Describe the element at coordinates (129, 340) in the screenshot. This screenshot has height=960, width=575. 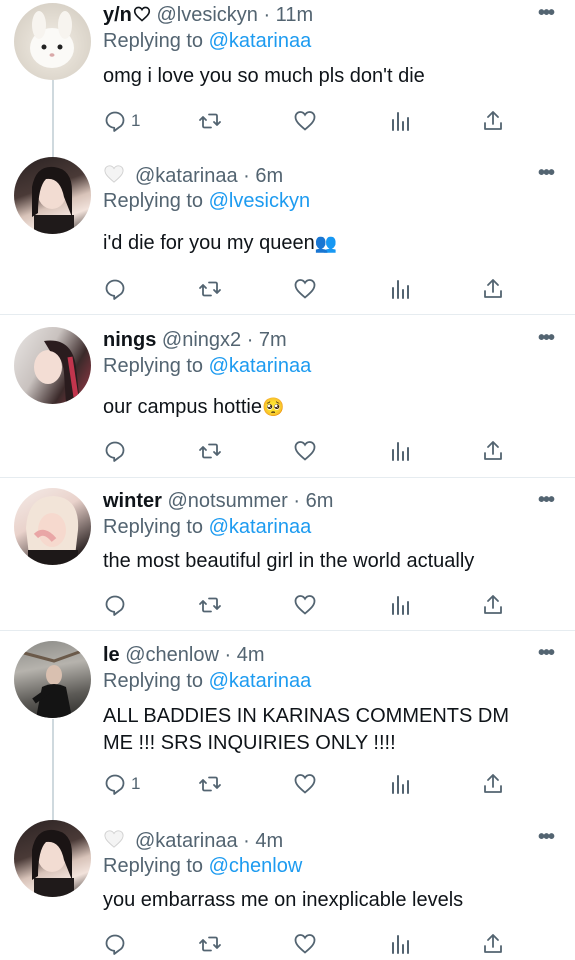
I see `display-name: nings` at that location.